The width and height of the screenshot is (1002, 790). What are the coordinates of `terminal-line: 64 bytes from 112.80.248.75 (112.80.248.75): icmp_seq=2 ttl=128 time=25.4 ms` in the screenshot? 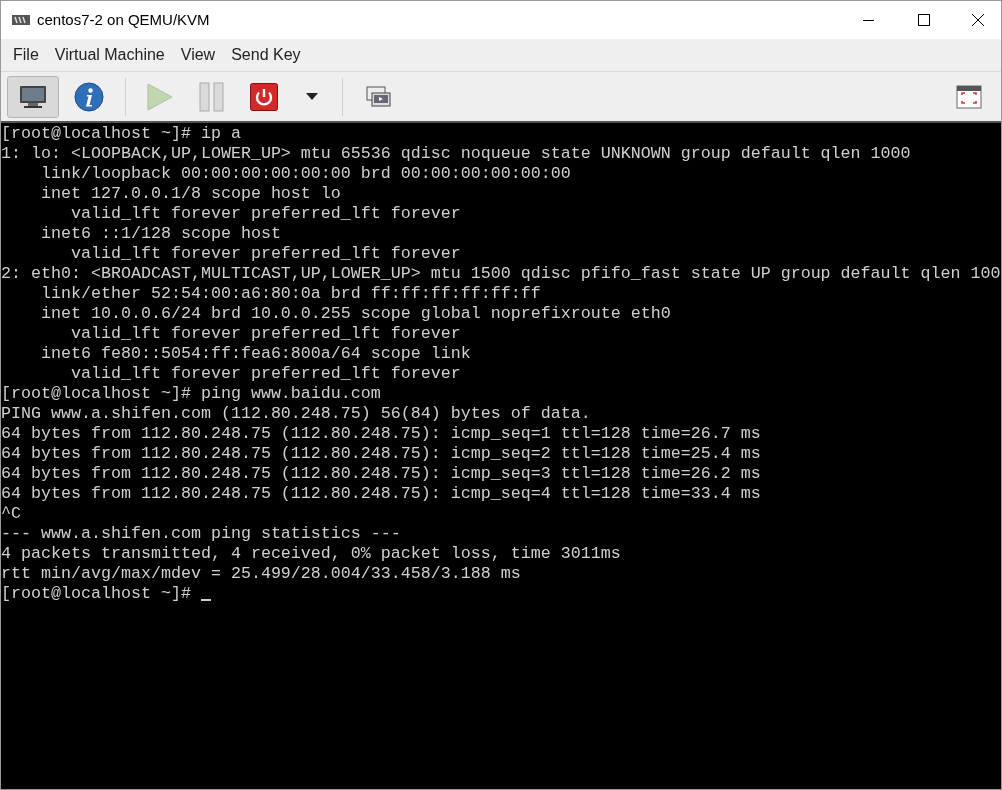 It's located at (381, 454).